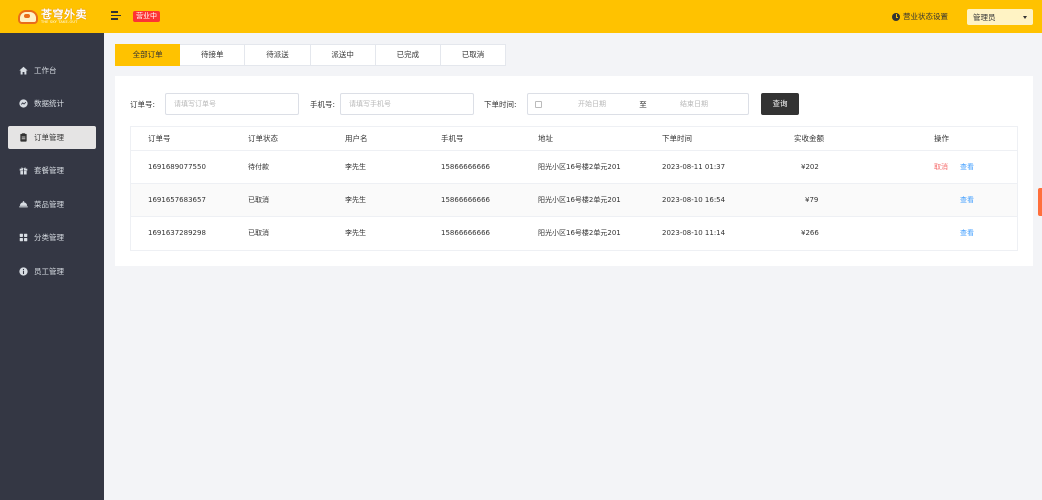  What do you see at coordinates (323, 104) in the screenshot?
I see `phone-label: 手机号:` at bounding box center [323, 104].